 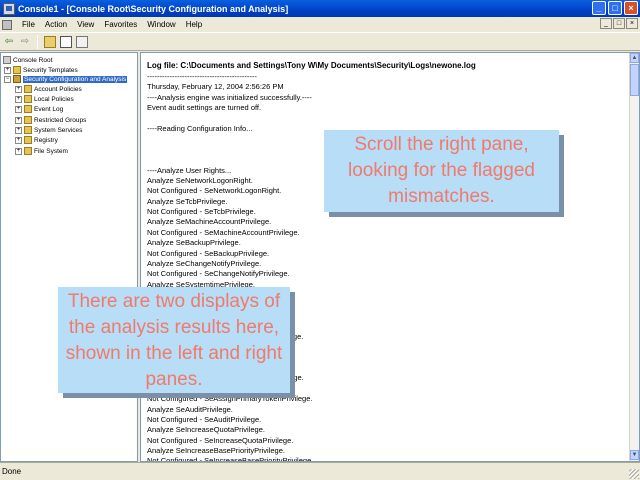 What do you see at coordinates (7, 24) in the screenshot?
I see `child-window-icon` at bounding box center [7, 24].